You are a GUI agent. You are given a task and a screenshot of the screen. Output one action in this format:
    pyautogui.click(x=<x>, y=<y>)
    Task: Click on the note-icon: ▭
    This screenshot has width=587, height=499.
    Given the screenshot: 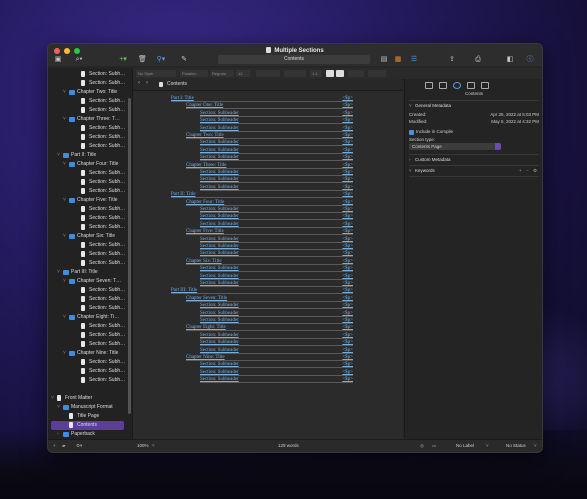 What is the action you would take?
    pyautogui.click(x=434, y=446)
    